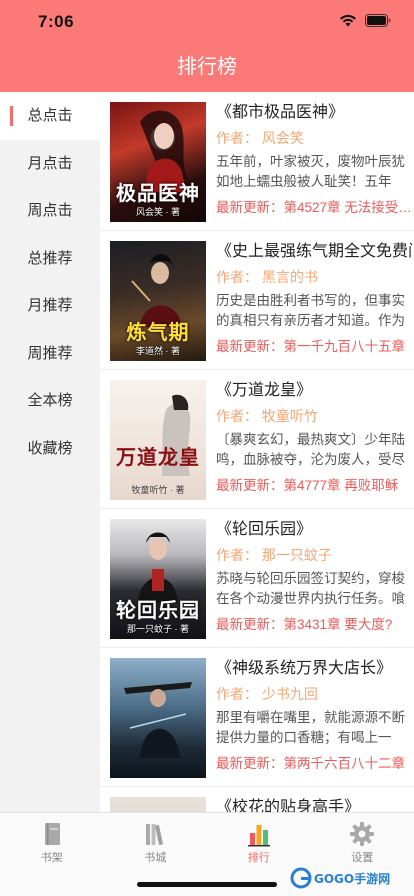 This screenshot has width=414, height=896. Describe the element at coordinates (155, 858) in the screenshot. I see `tab-label: 书城` at that location.